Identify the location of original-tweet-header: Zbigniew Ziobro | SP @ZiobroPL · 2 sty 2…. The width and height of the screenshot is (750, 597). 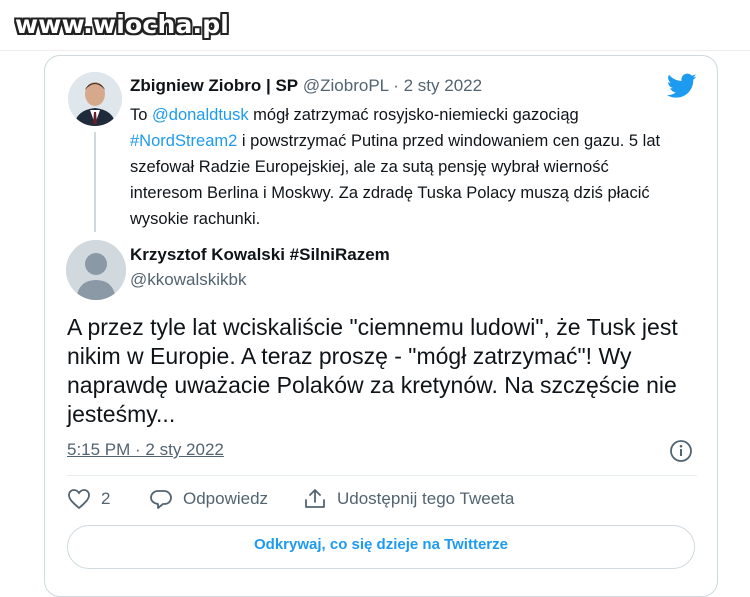
(306, 86).